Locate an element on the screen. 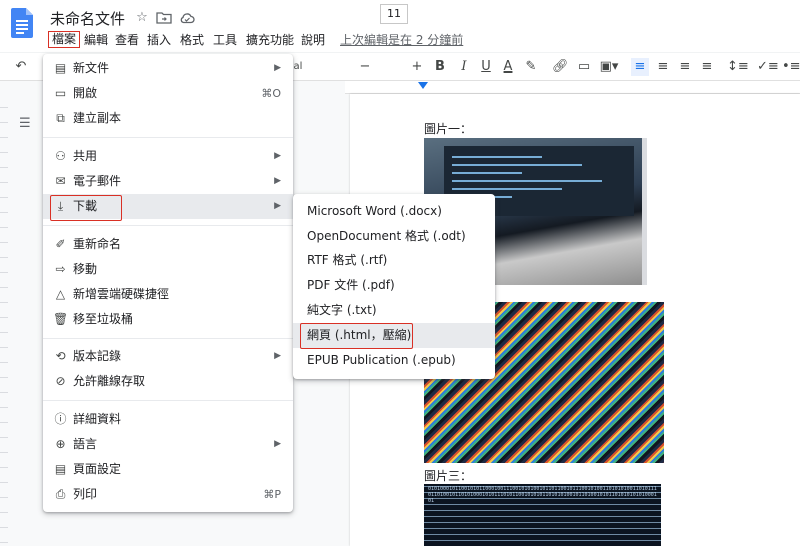 Image resolution: width=800 pixels, height=546 pixels. menu-file: 檔案 is located at coordinates (64, 39).